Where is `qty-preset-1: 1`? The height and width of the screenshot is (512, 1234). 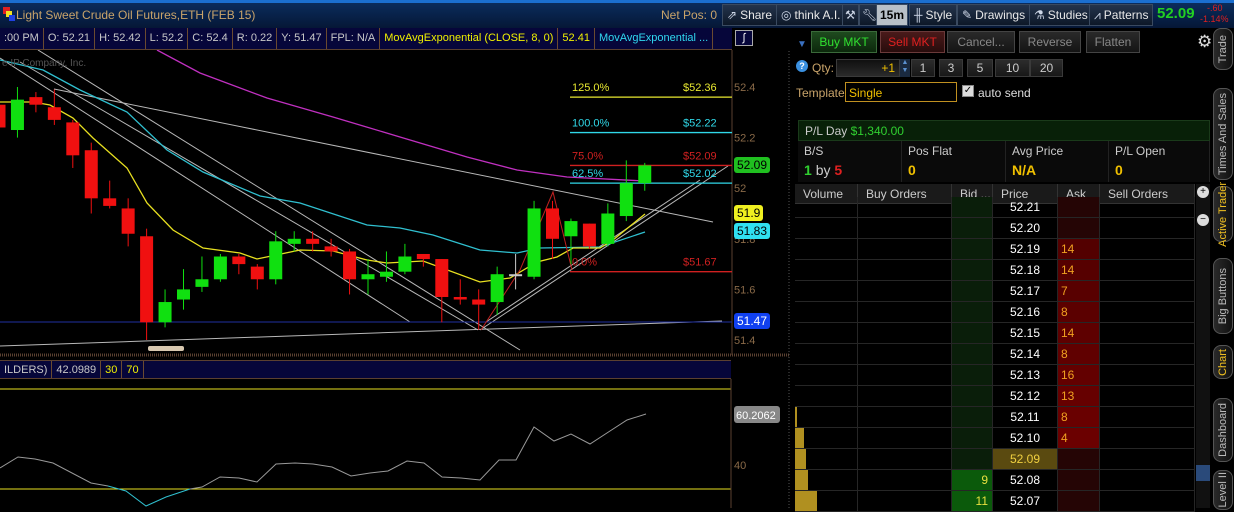
qty-preset-1: 1 is located at coordinates (923, 68).